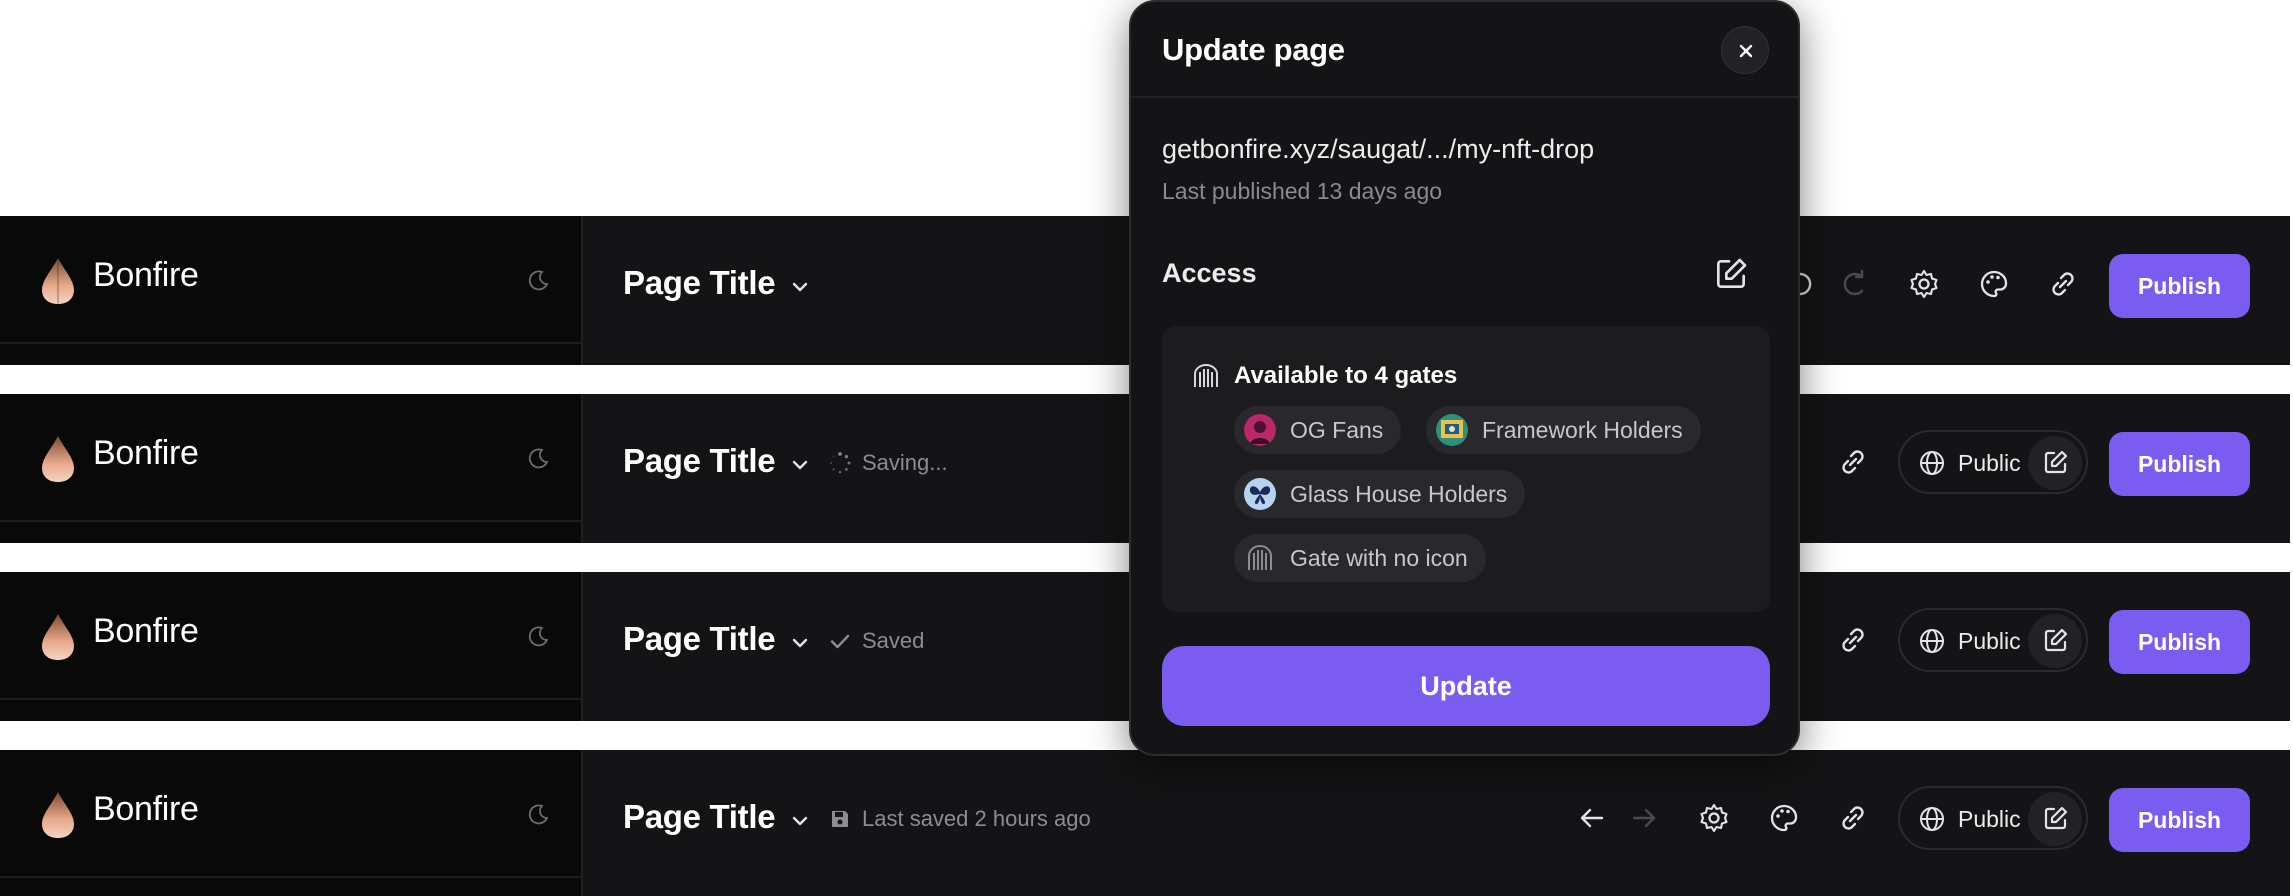 Image resolution: width=2293 pixels, height=896 pixels. What do you see at coordinates (1260, 430) in the screenshot?
I see `og-fans-avatar-icon` at bounding box center [1260, 430].